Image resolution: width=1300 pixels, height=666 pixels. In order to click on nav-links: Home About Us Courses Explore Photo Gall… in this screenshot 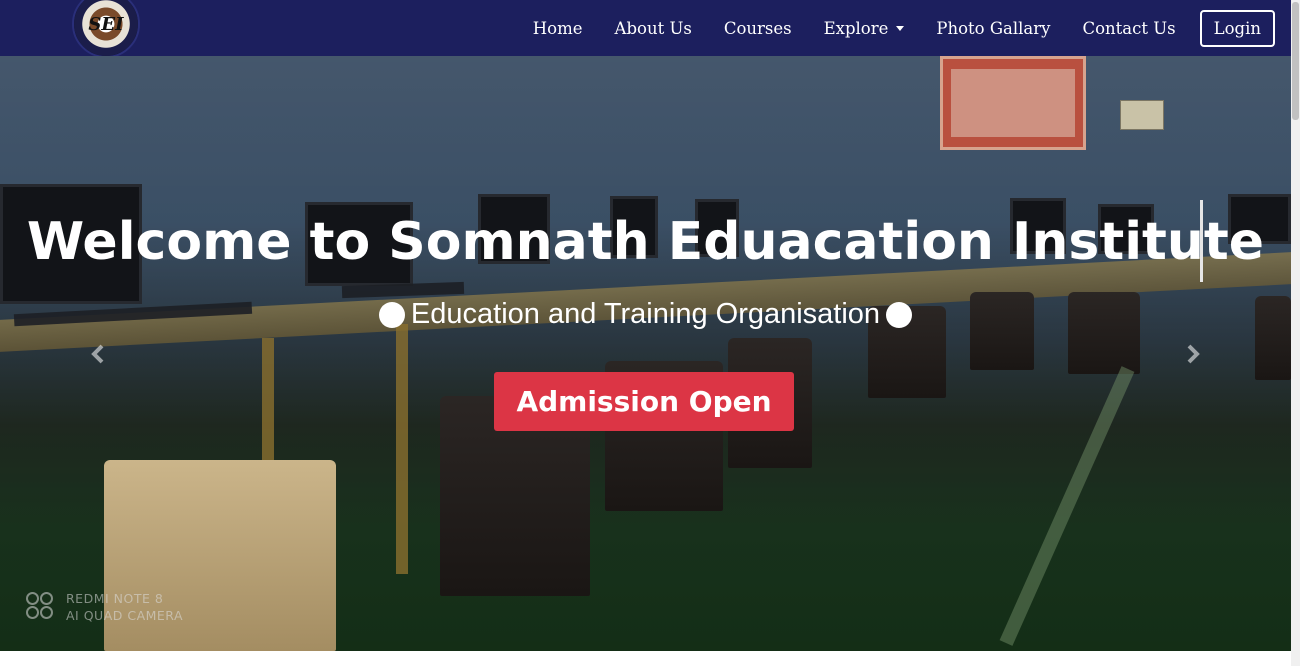, I will do `click(896, 28)`.